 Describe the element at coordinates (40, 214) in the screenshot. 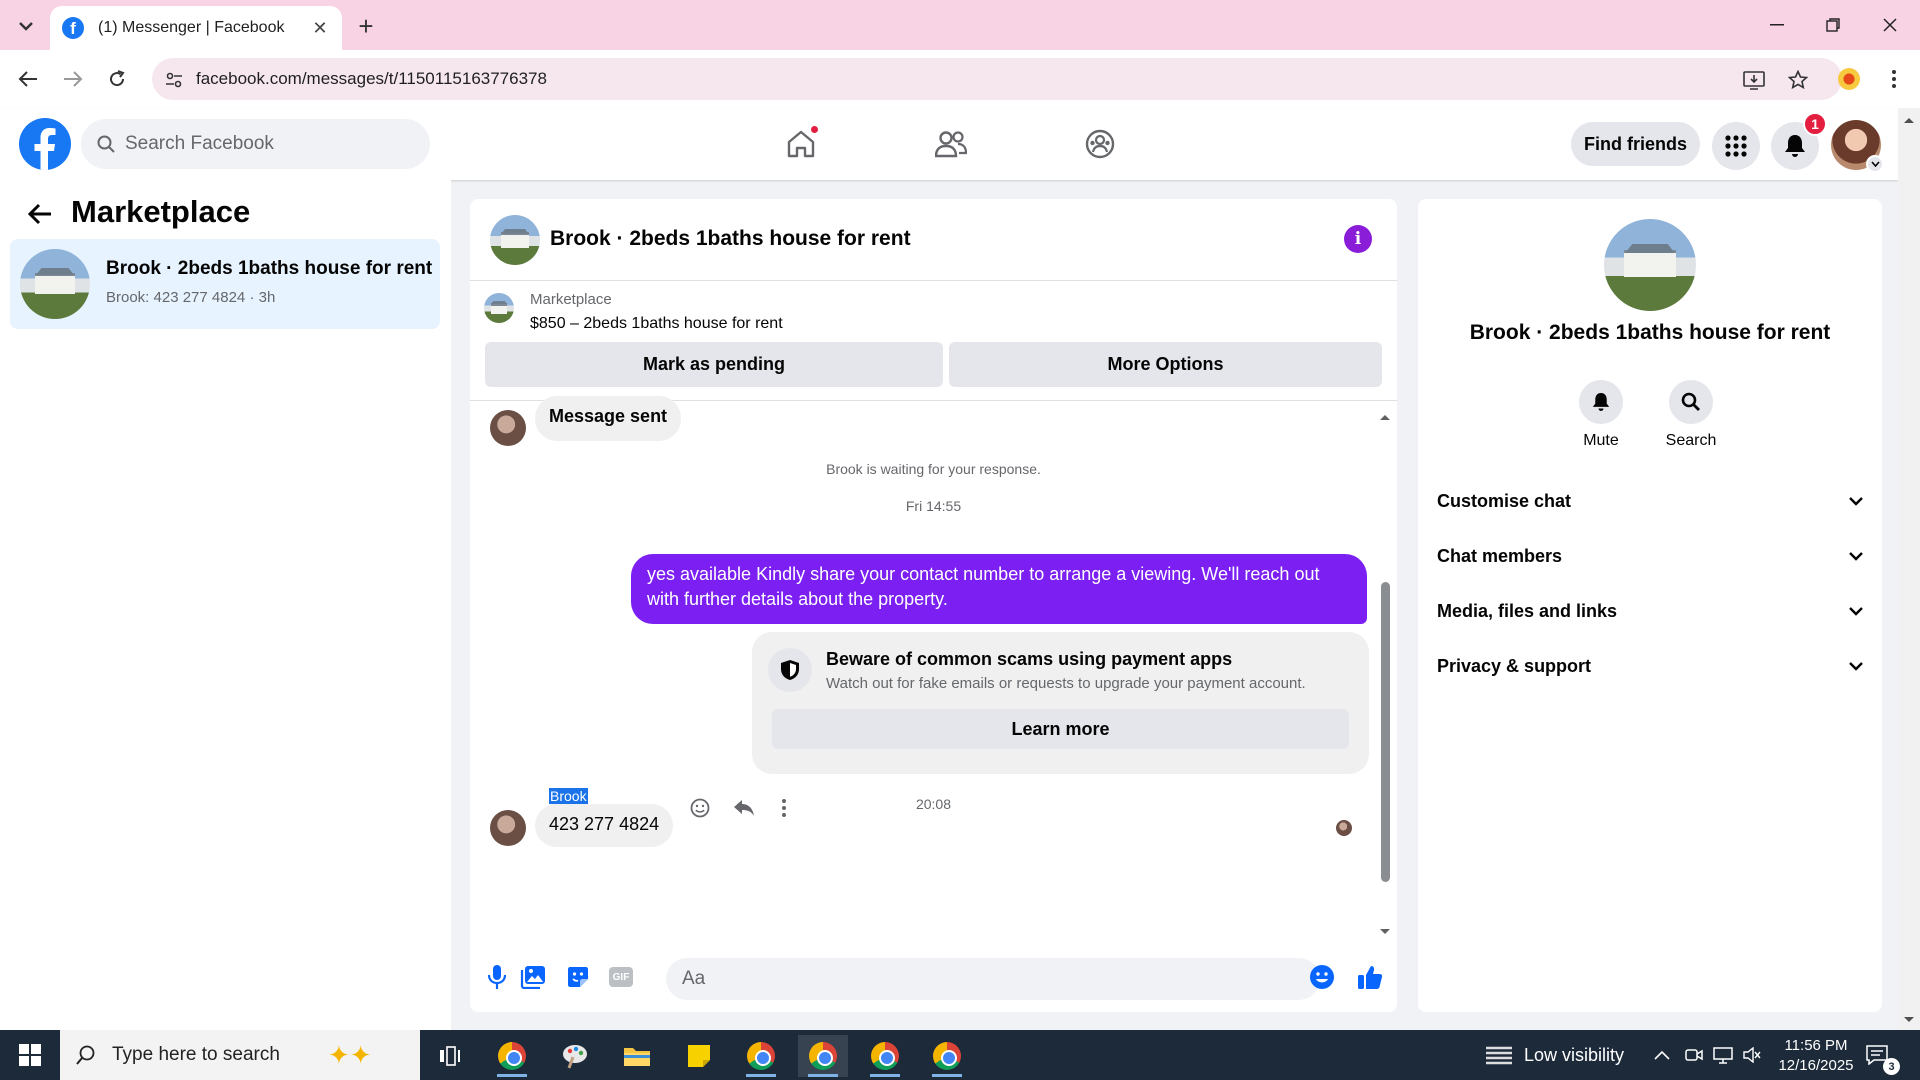

I see `back-arrow-button` at that location.